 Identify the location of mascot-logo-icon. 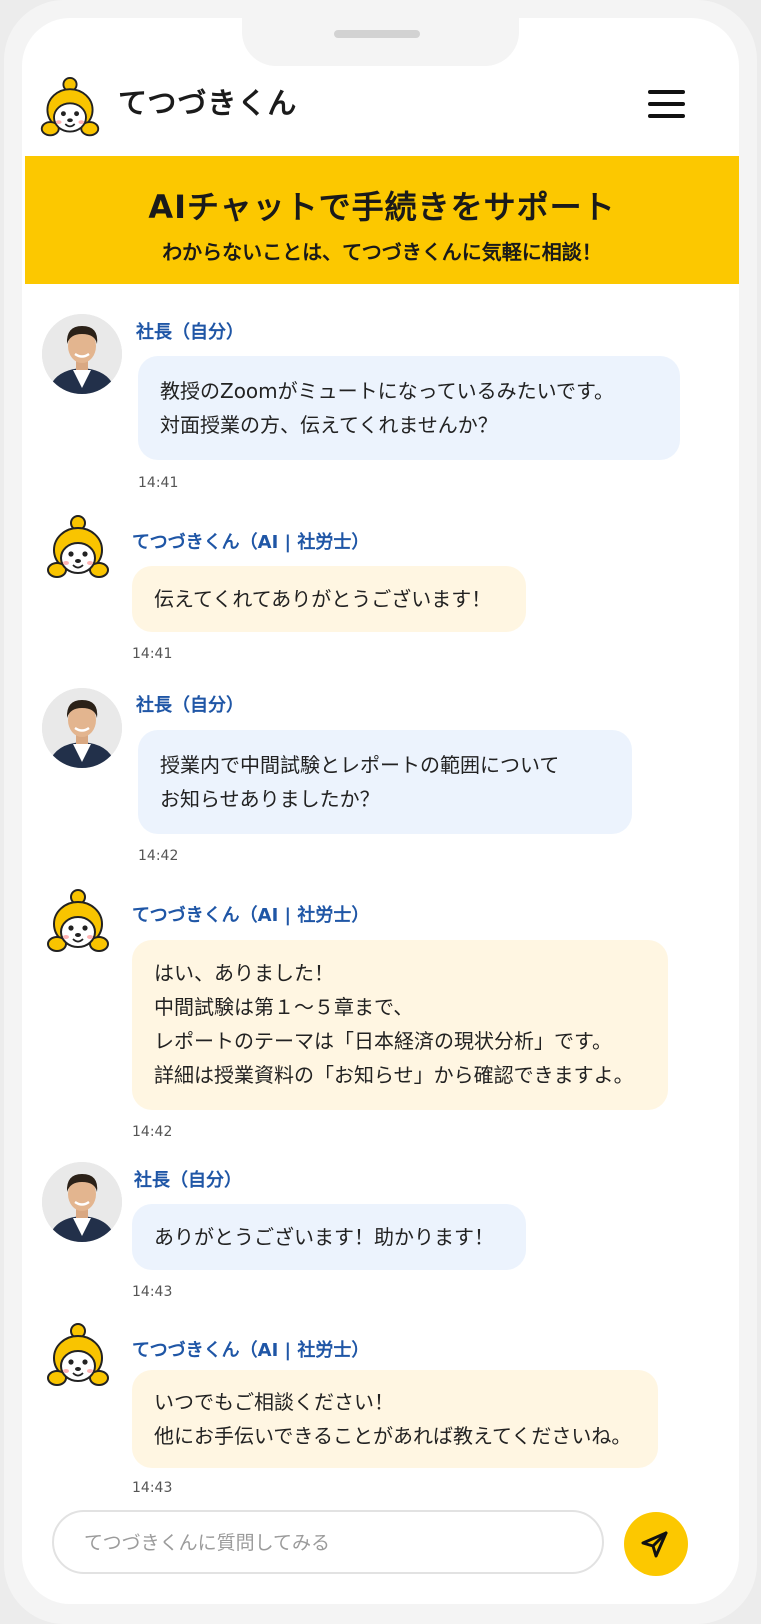
(70, 108).